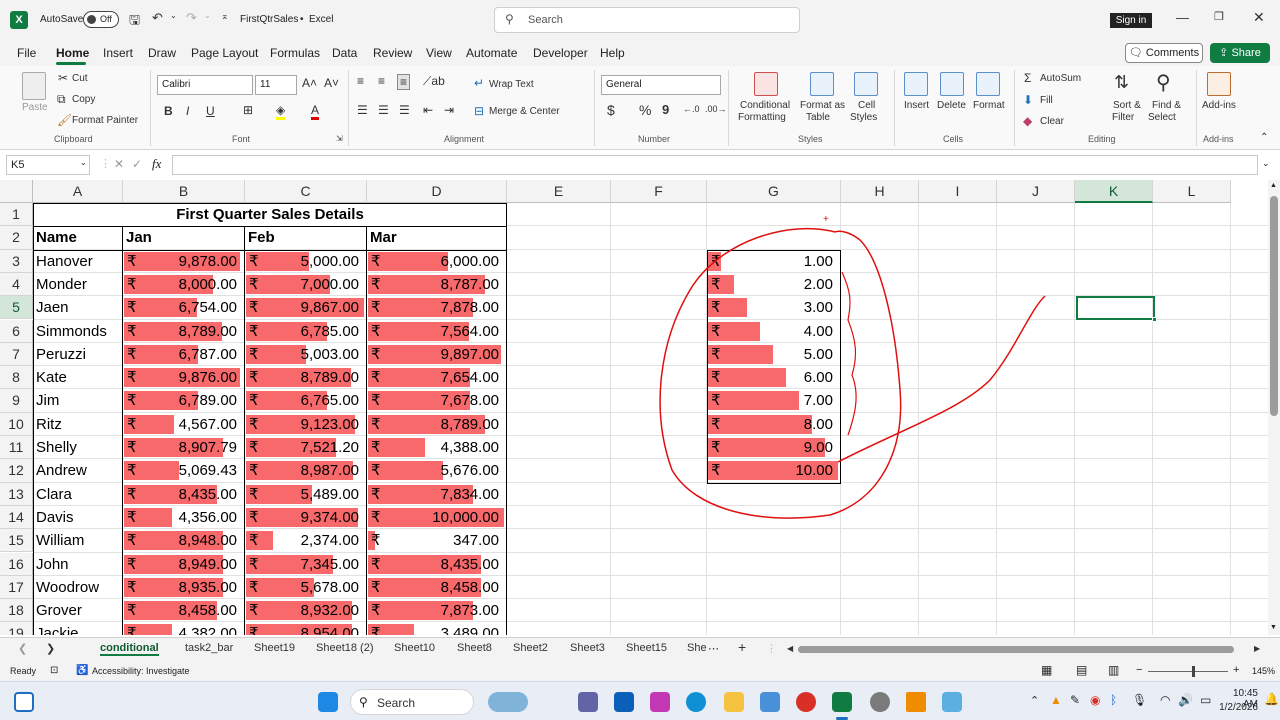  I want to click on vlc-icon, so click(916, 702).